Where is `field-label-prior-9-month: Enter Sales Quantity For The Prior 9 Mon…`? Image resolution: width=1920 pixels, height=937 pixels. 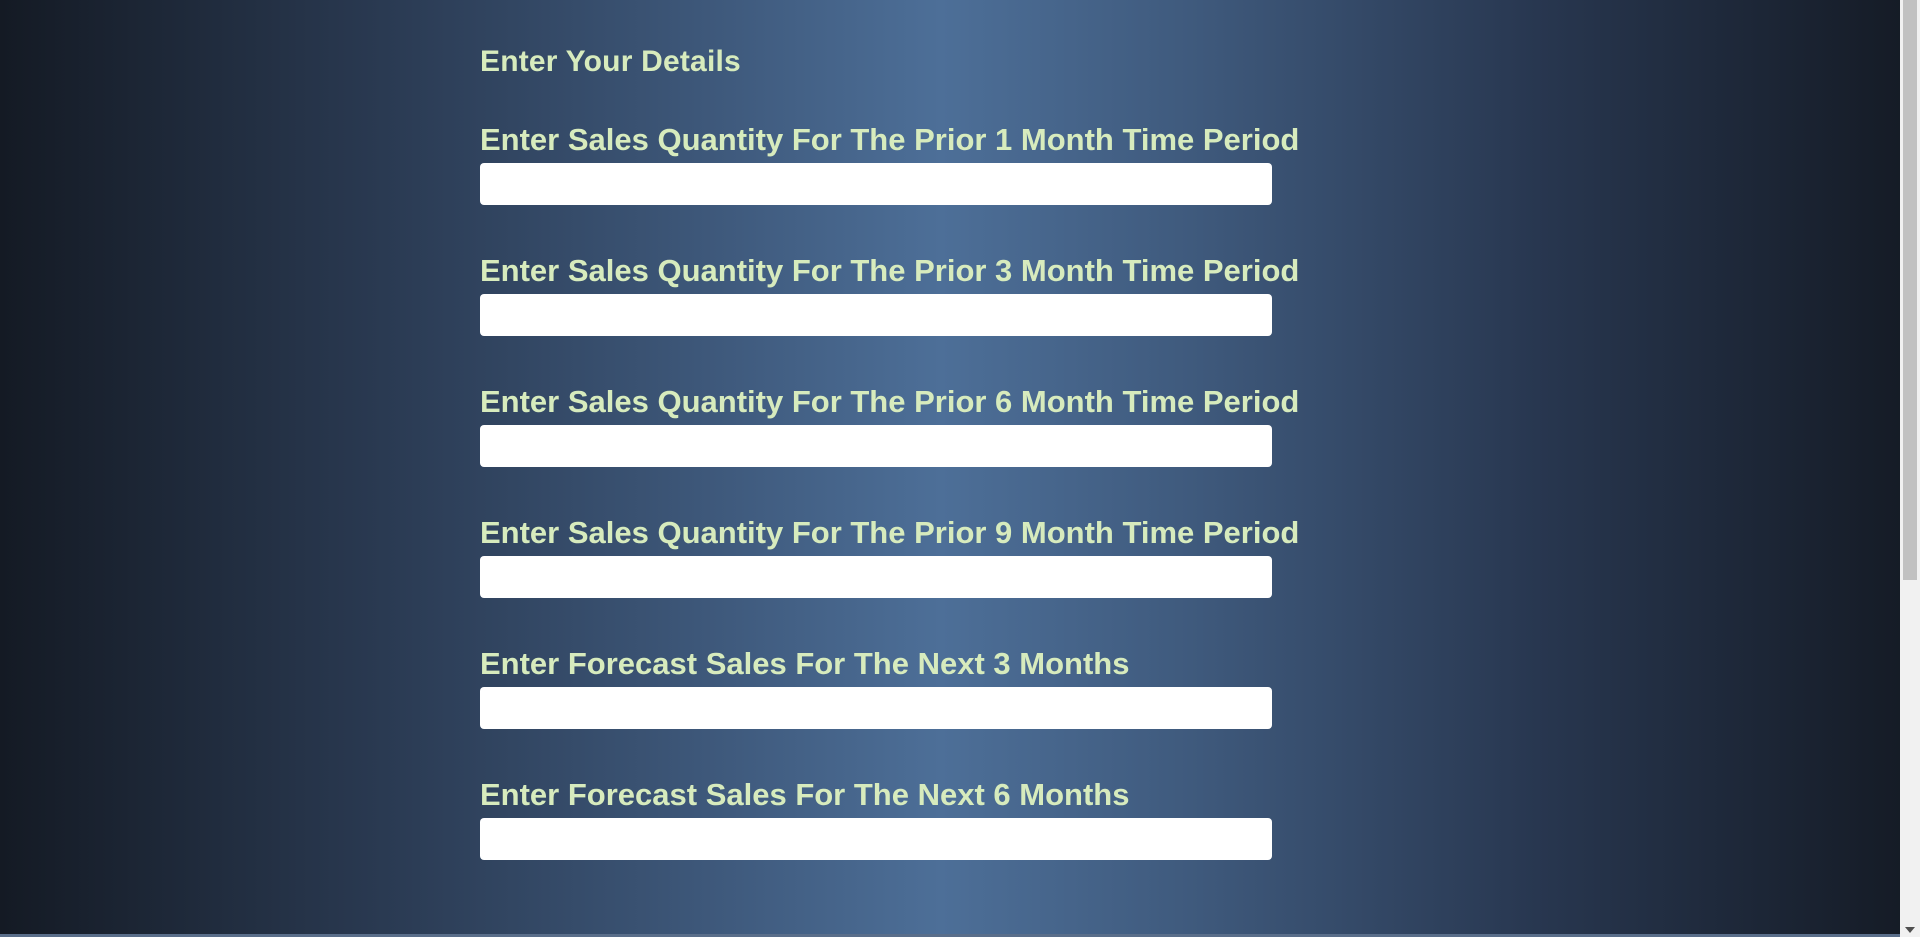
field-label-prior-9-month: Enter Sales Quantity For The Prior 9 Mon… is located at coordinates (890, 532).